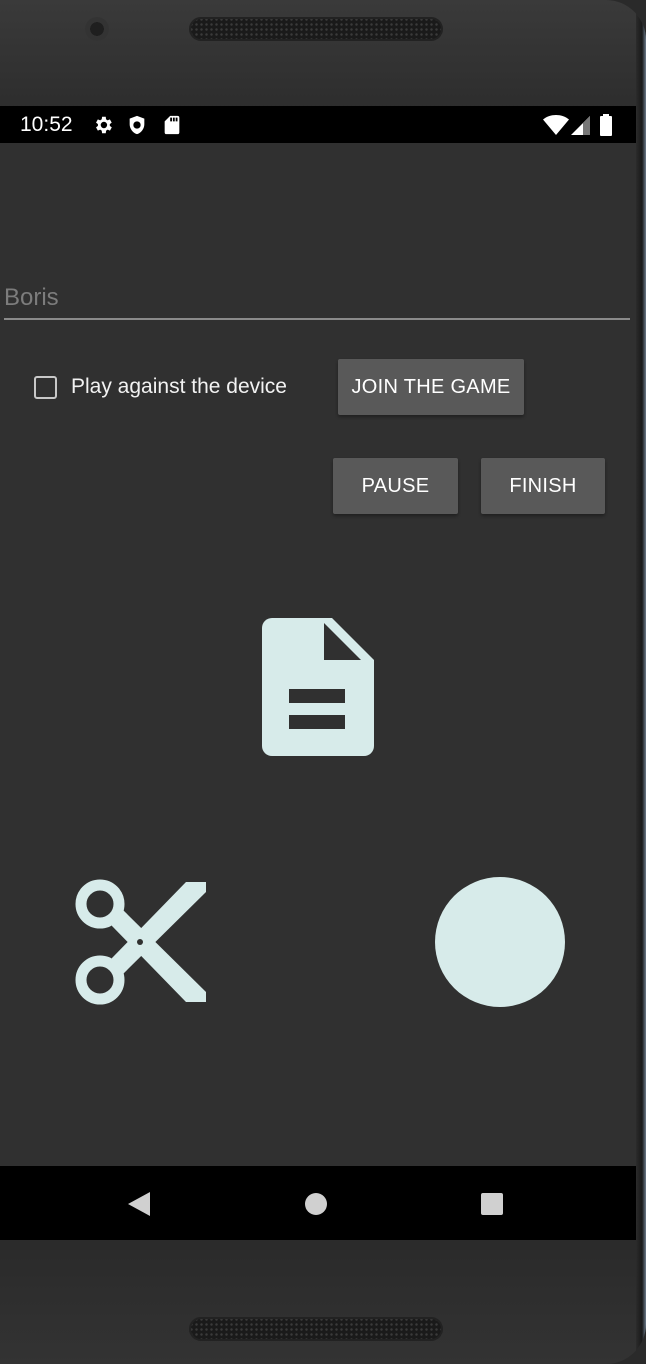 The width and height of the screenshot is (646, 1364). I want to click on play-against-device-checkbox: Play against the device, so click(160, 387).